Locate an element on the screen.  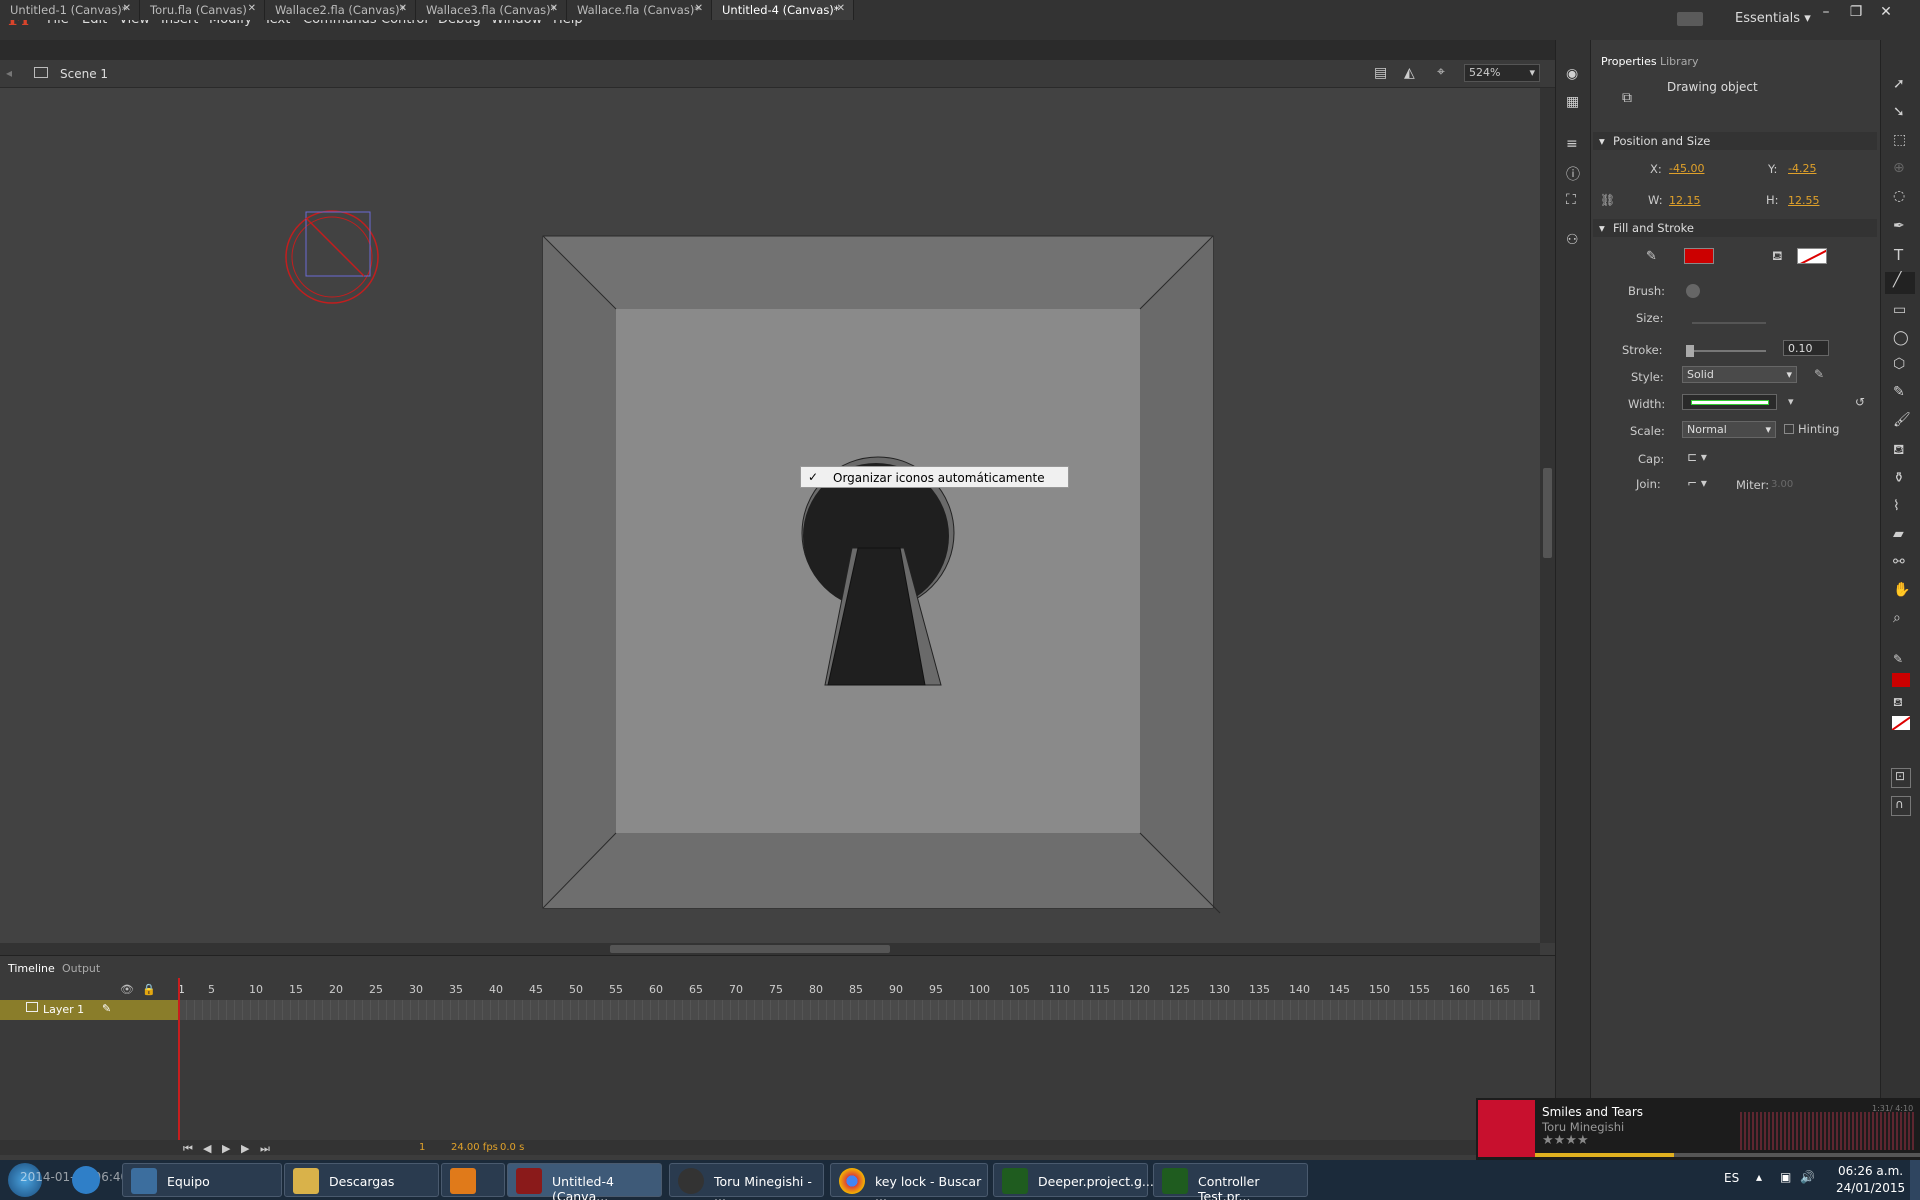
taskbar-item-descargas: Descargas is located at coordinates (361, 1180).